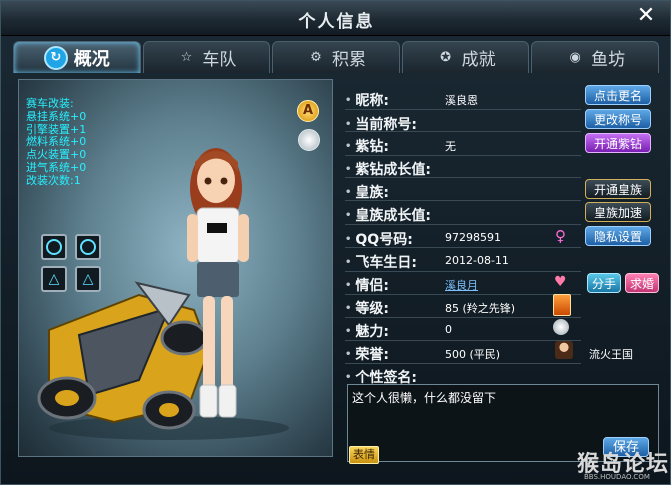 This screenshot has width=671, height=485. Describe the element at coordinates (378, 239) in the screenshot. I see `qq-label: QQ号码:` at that location.